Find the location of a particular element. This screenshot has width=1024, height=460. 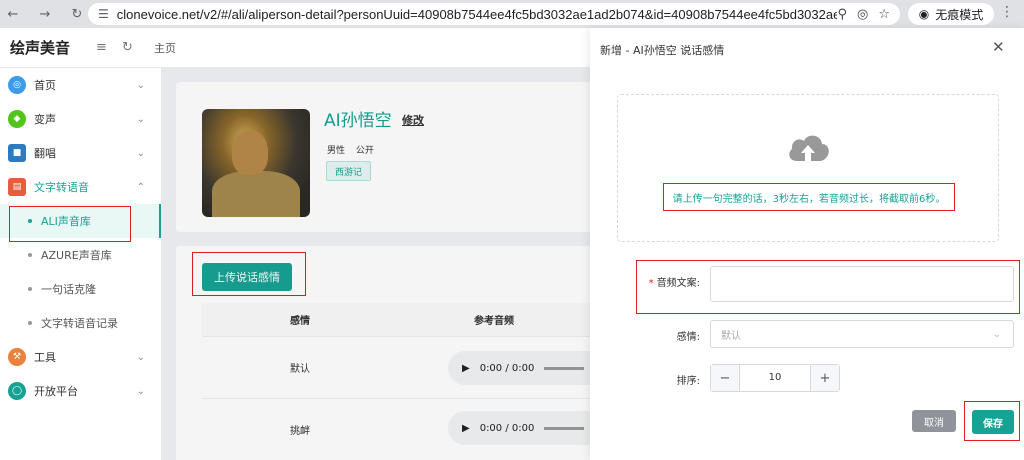

sidebar-item-label: 首页 is located at coordinates (45, 85).